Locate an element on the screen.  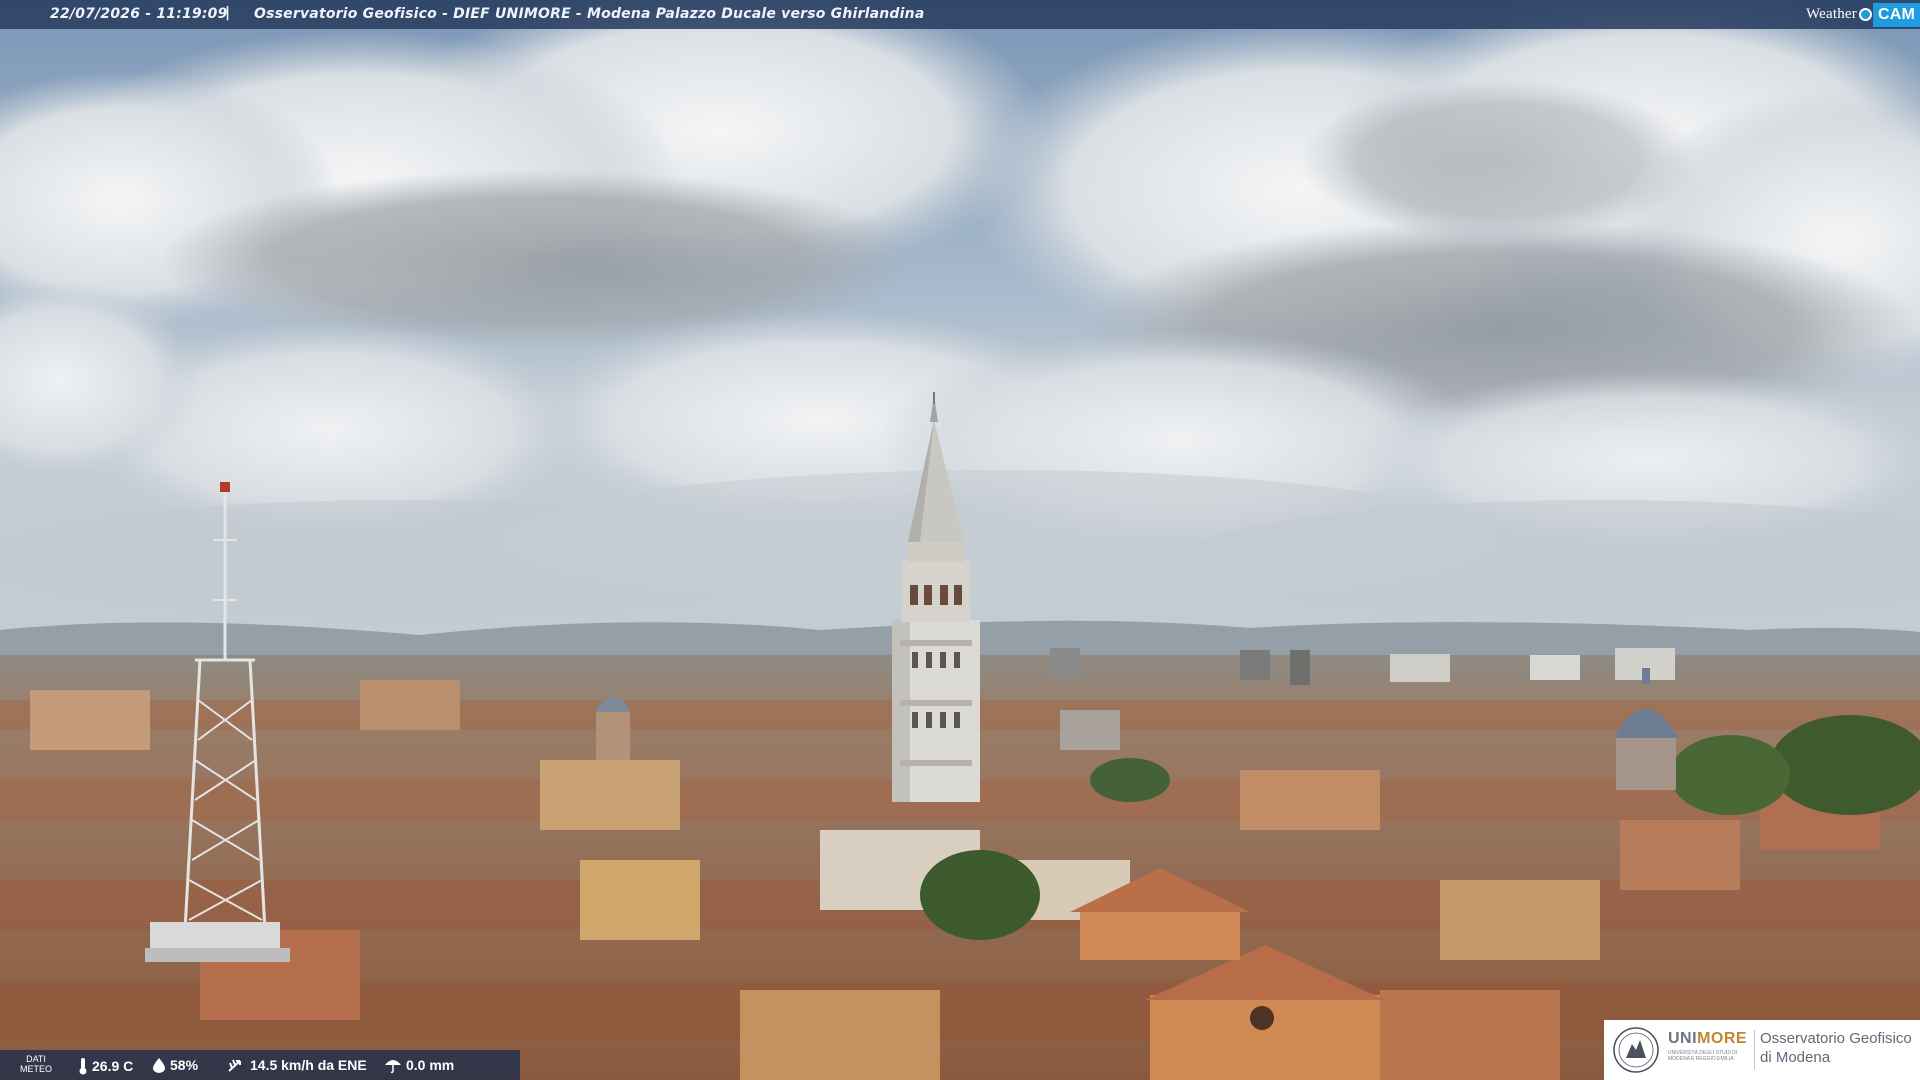
humidity-reading: 58% is located at coordinates (175, 1065).